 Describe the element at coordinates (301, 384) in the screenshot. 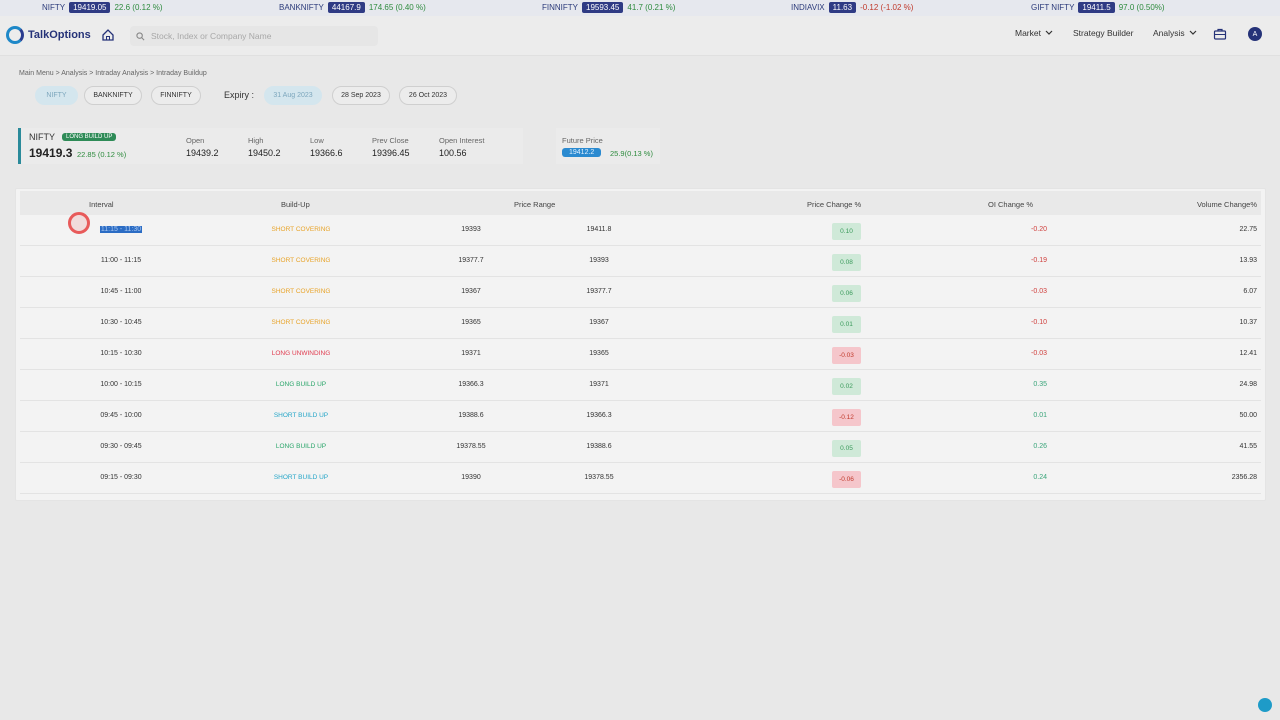

I see `buildup-cell: LONG BUILD UP` at that location.